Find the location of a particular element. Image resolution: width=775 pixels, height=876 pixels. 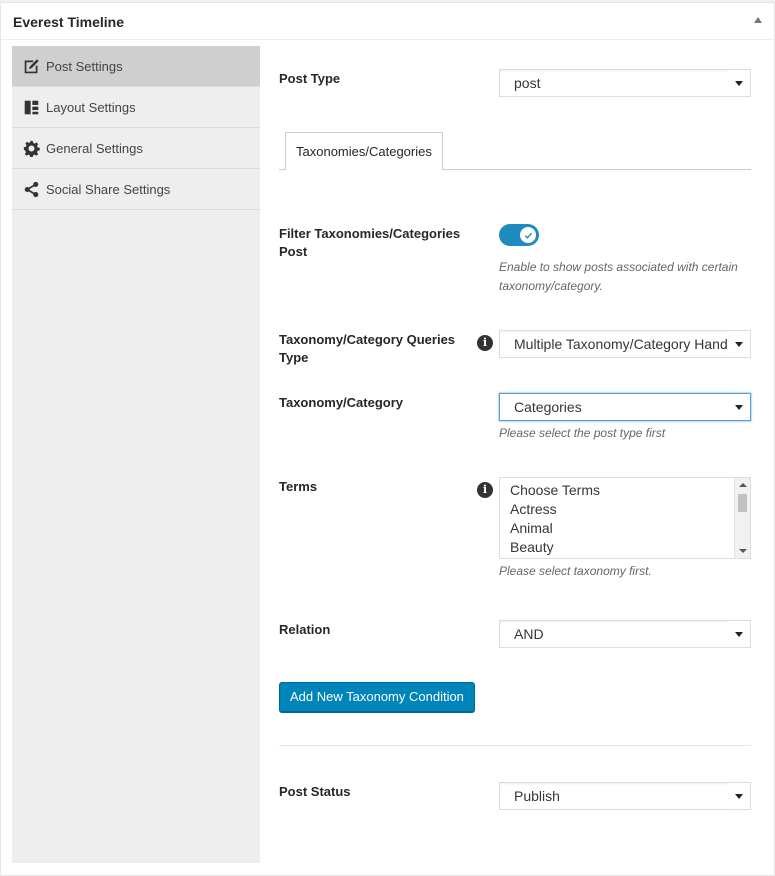

sidebar-item-layout-settings: Layout Settings is located at coordinates (136, 107).